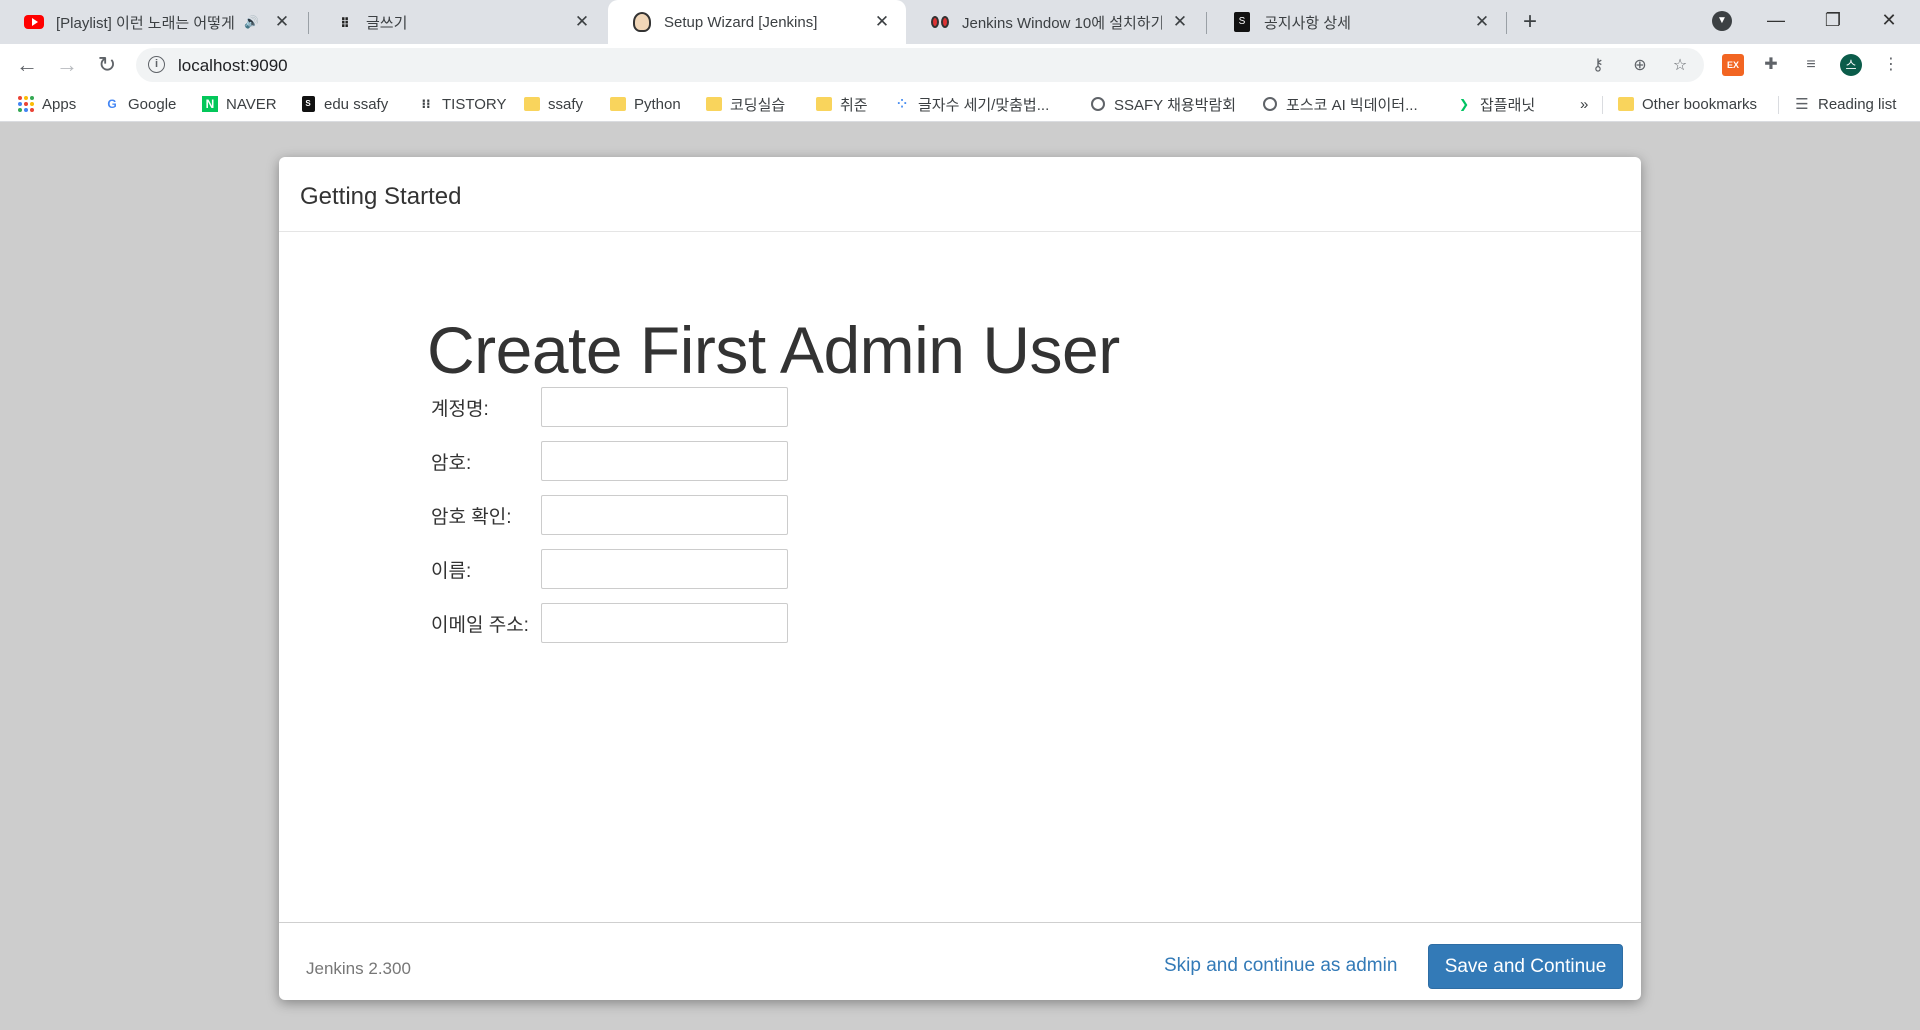 Image resolution: width=1920 pixels, height=1030 pixels. I want to click on bookmark-label: 코딩실습, so click(758, 105).